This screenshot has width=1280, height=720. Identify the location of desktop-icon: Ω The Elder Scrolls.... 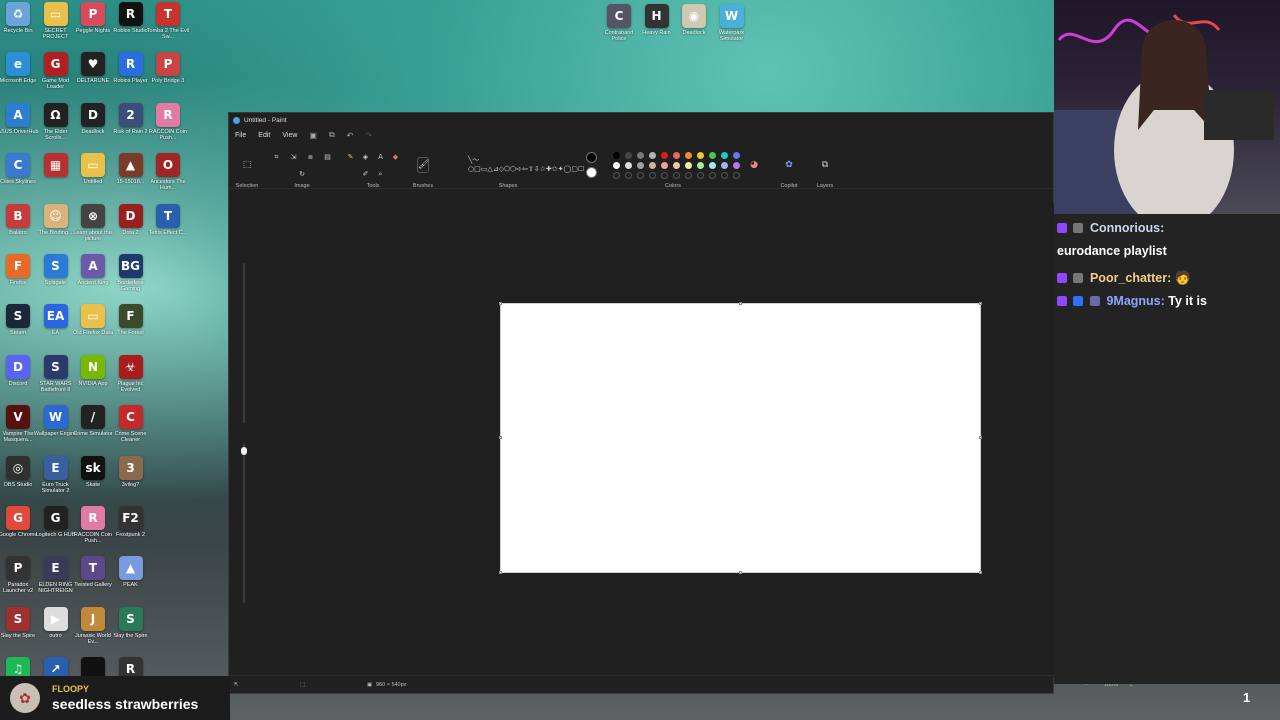
(56, 126).